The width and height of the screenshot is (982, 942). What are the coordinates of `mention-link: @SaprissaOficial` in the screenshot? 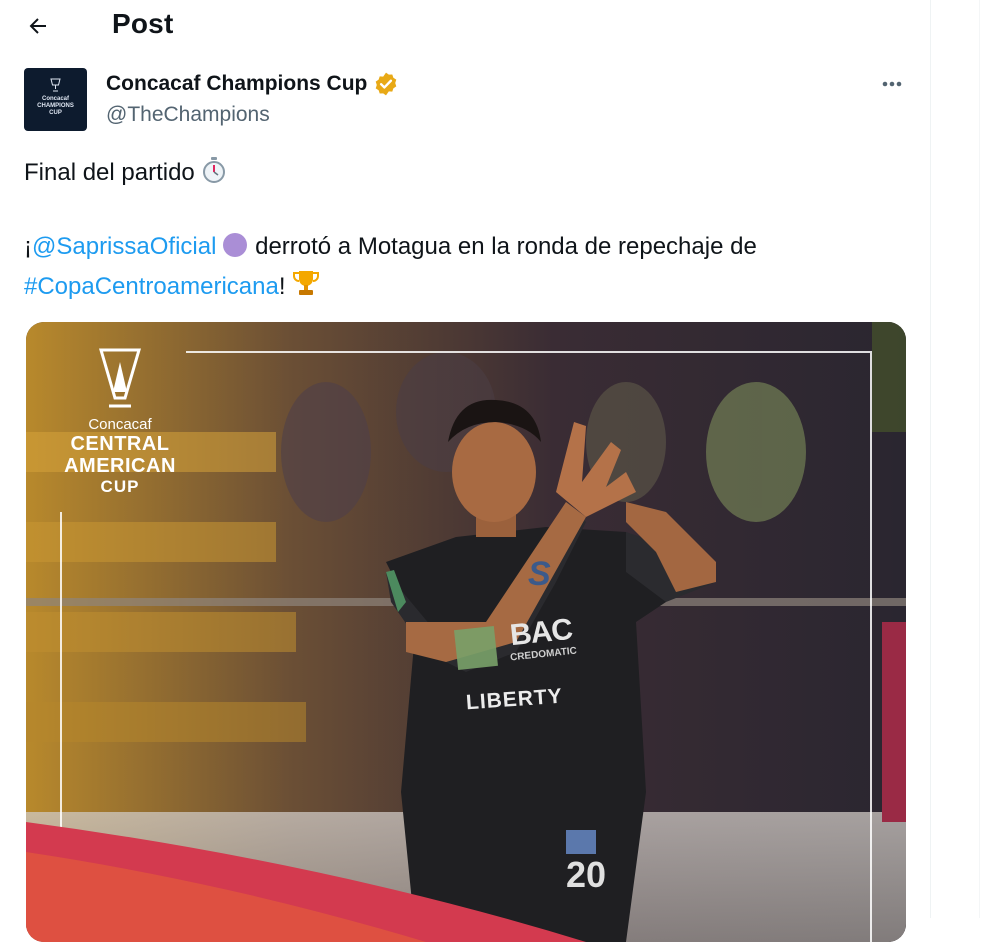 It's located at (124, 246).